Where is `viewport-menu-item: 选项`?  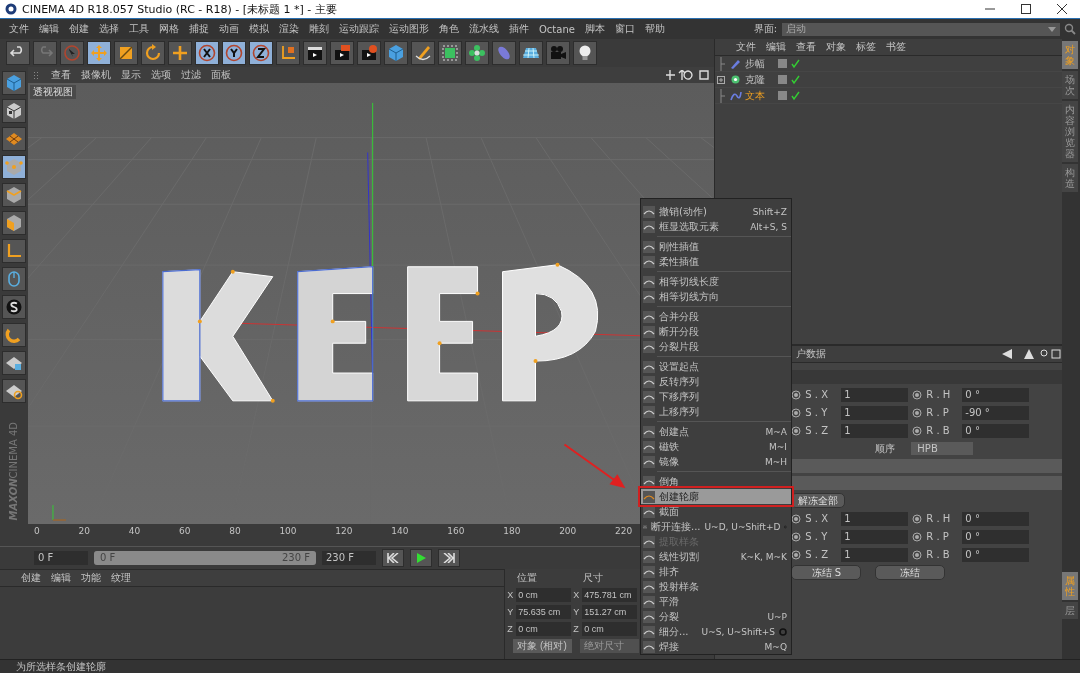 viewport-menu-item: 选项 is located at coordinates (161, 75).